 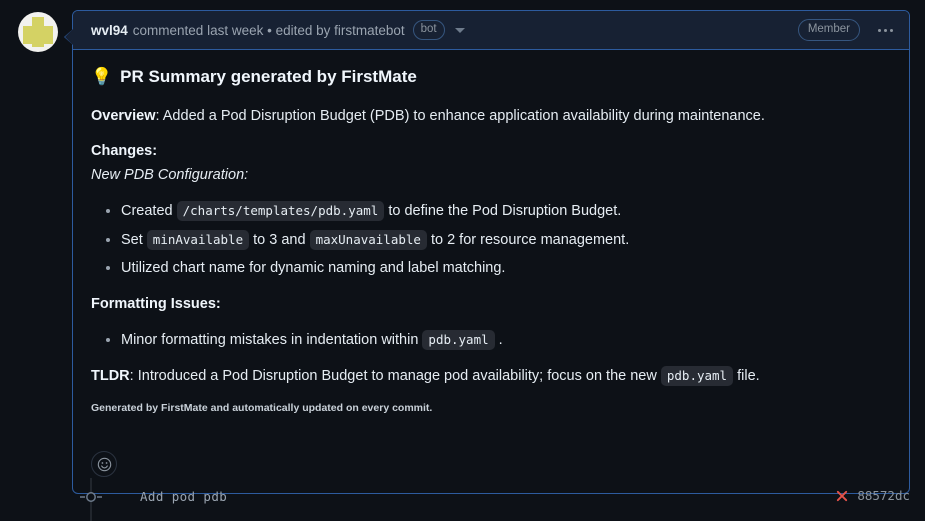 What do you see at coordinates (462, 499) in the screenshot?
I see `timeline-commit-row: Add pod pdb 88572dc` at bounding box center [462, 499].